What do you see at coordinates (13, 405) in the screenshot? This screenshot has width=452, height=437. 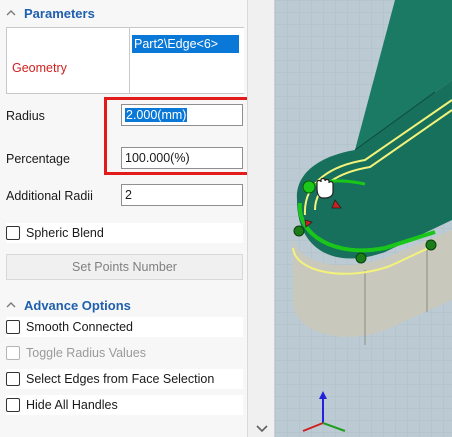 I see `hide-all-handles-checkbox` at bounding box center [13, 405].